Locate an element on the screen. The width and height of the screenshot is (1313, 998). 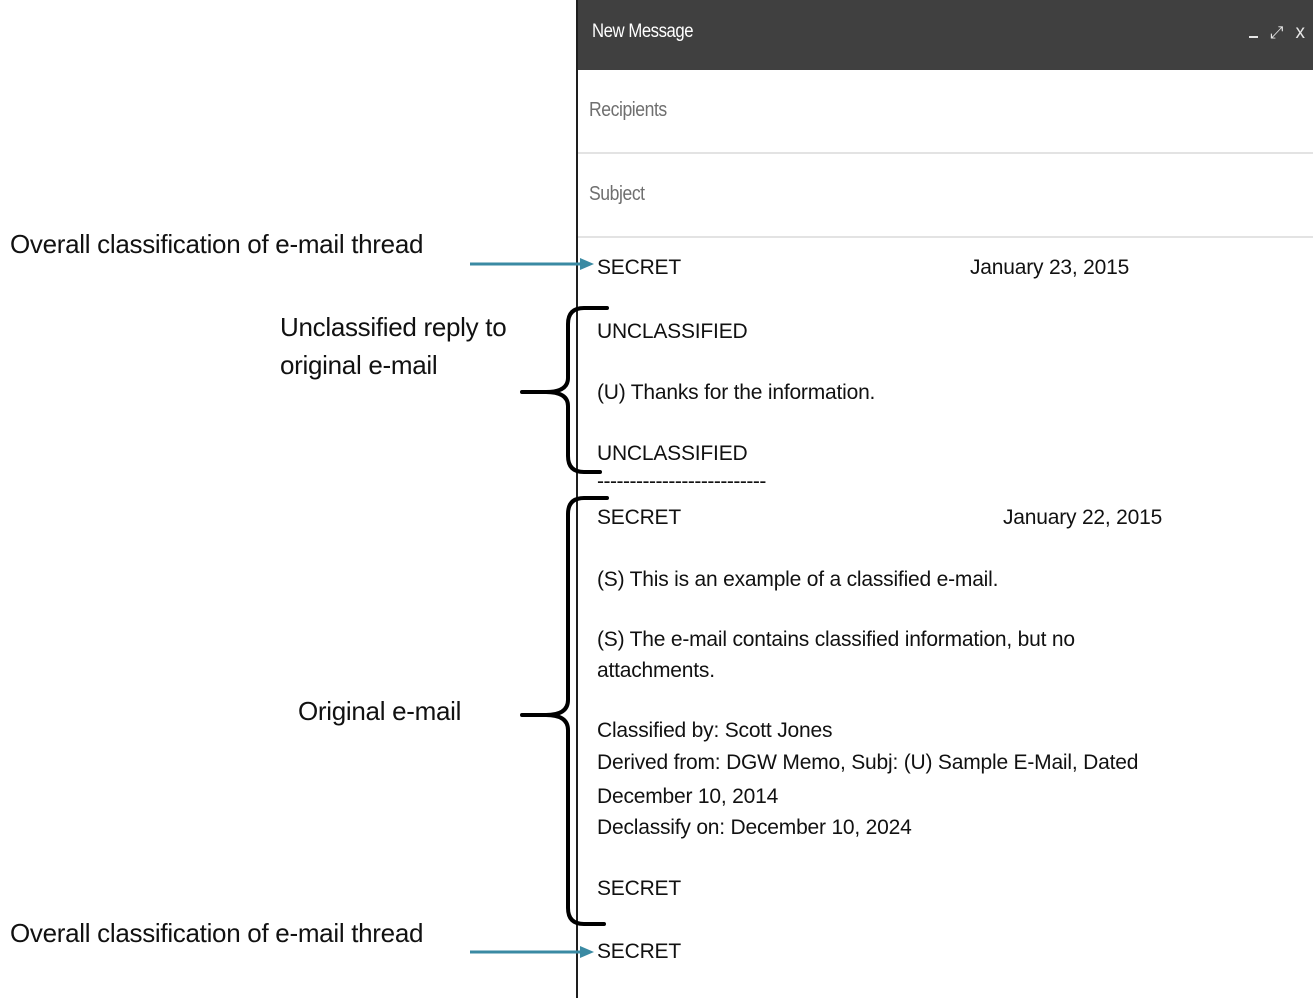
original-top-marking: SECRET is located at coordinates (639, 517).